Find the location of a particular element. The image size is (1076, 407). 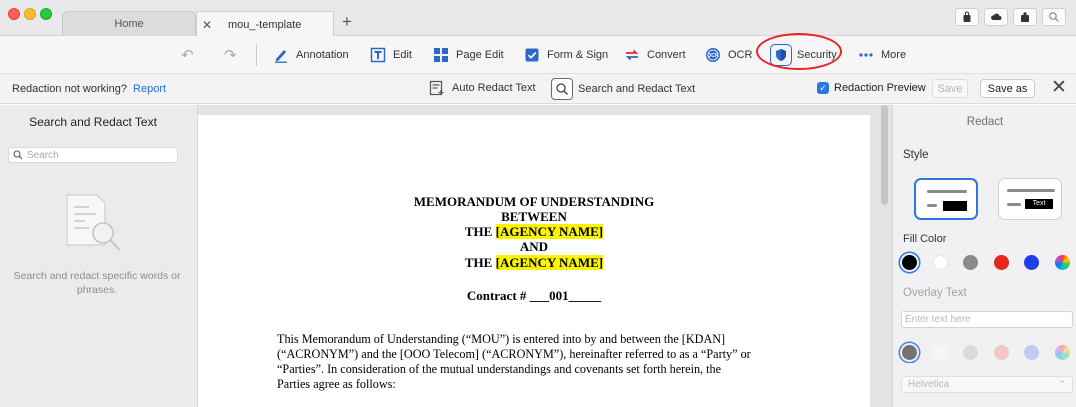

redaction-notice: Redaction not working? Report is located at coordinates (89, 89).